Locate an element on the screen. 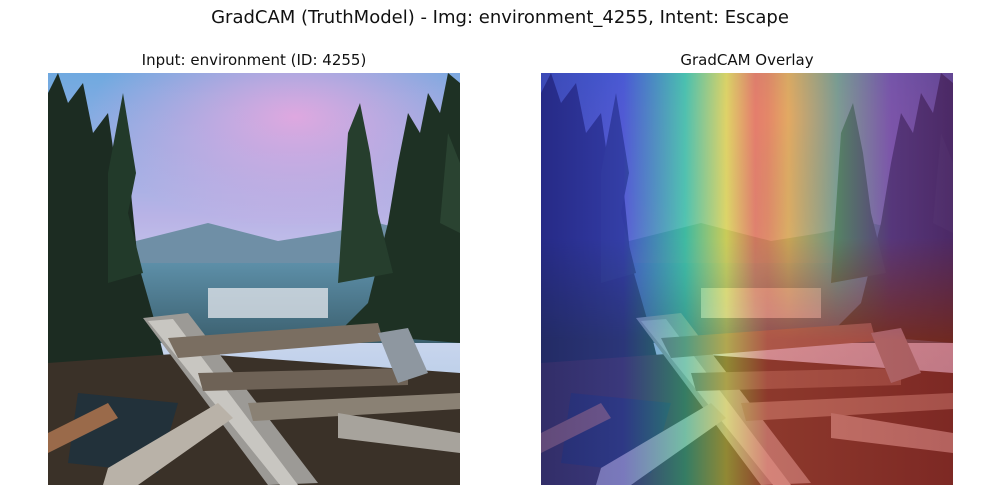 The width and height of the screenshot is (1000, 500). input-panel-title: Input: environment (ID: 4255) is located at coordinates (254, 60).